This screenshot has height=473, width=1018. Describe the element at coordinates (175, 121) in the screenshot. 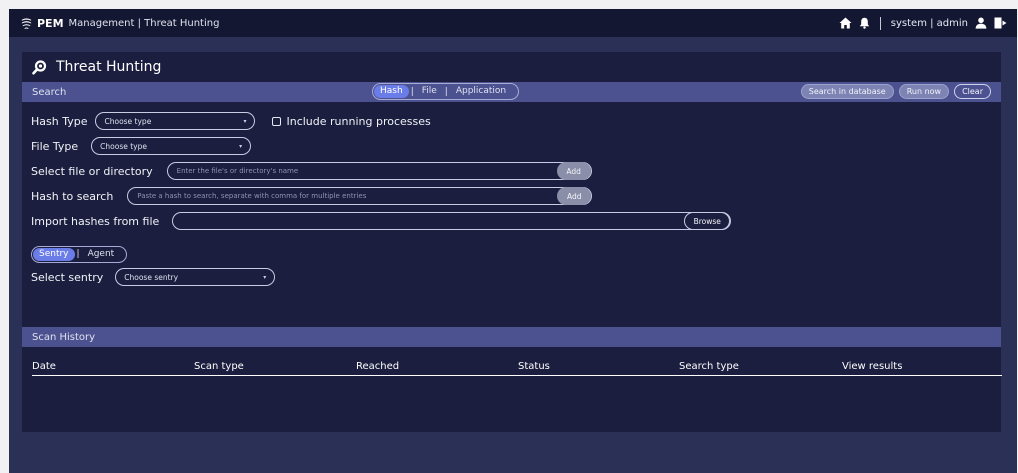

I see `hash-type-select: Choose type ▾` at that location.